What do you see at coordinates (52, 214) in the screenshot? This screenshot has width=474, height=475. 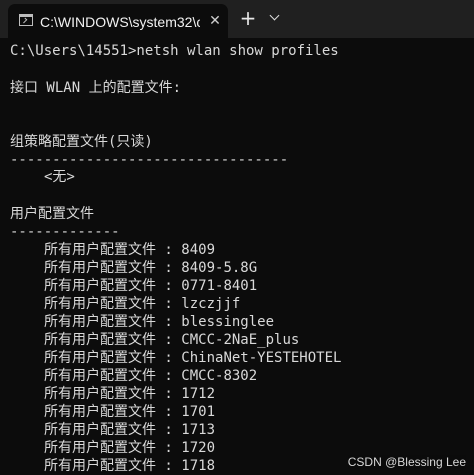 I see `user-profiles-heading: 用户配置文件` at bounding box center [52, 214].